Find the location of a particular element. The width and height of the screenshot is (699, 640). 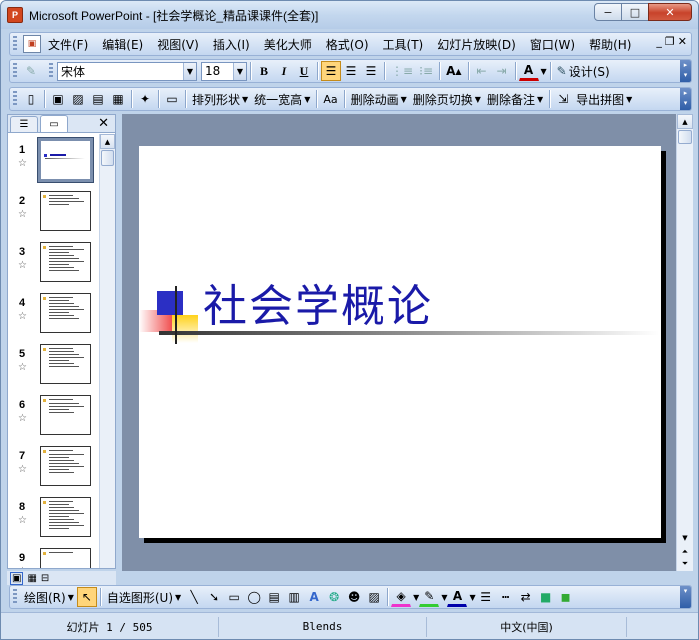

doc-close-button: ✕ is located at coordinates (682, 41).